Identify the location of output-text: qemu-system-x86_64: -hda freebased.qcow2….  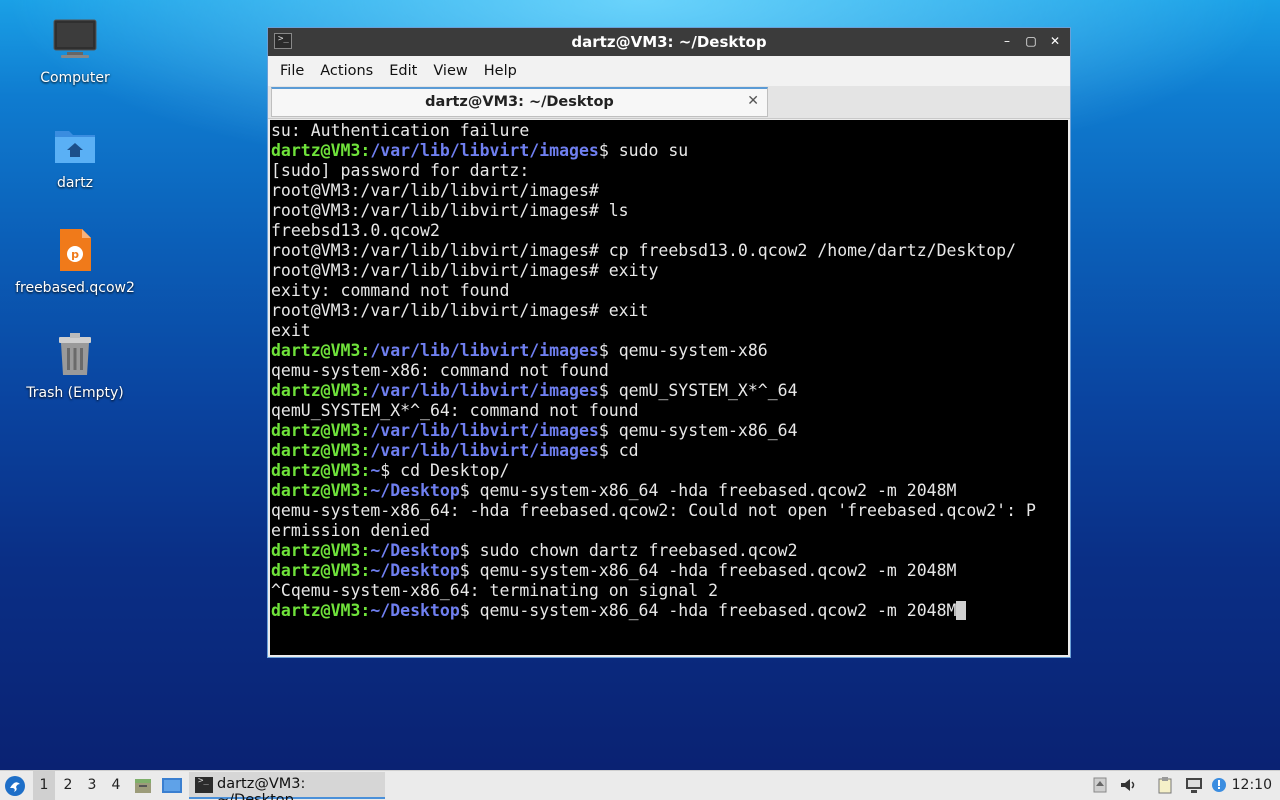
(653, 510).